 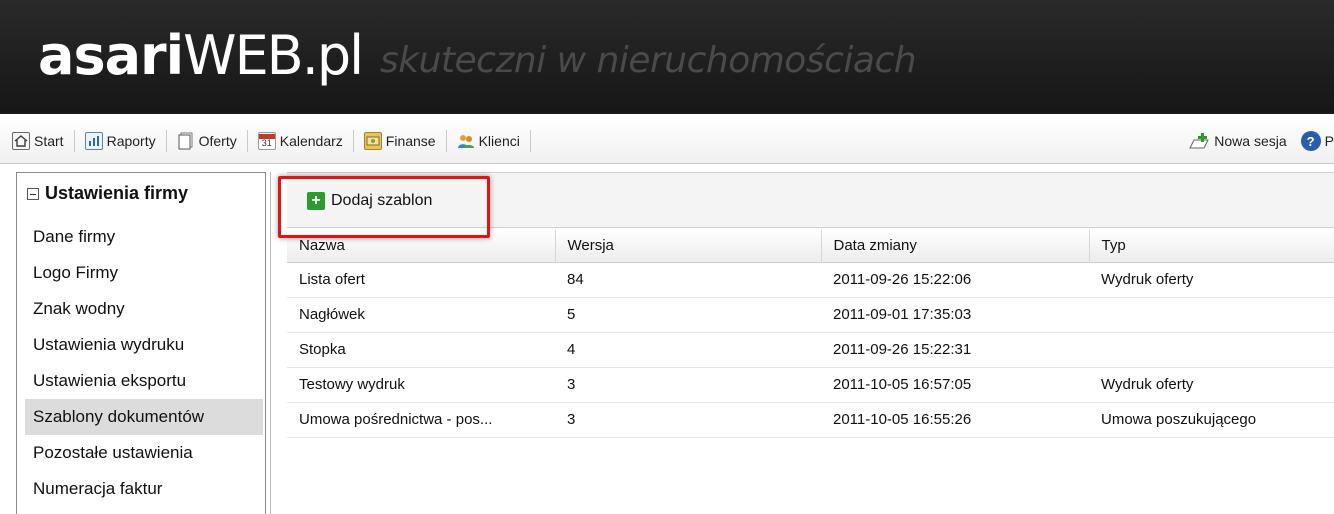 What do you see at coordinates (384, 207) in the screenshot?
I see `highlight-box` at bounding box center [384, 207].